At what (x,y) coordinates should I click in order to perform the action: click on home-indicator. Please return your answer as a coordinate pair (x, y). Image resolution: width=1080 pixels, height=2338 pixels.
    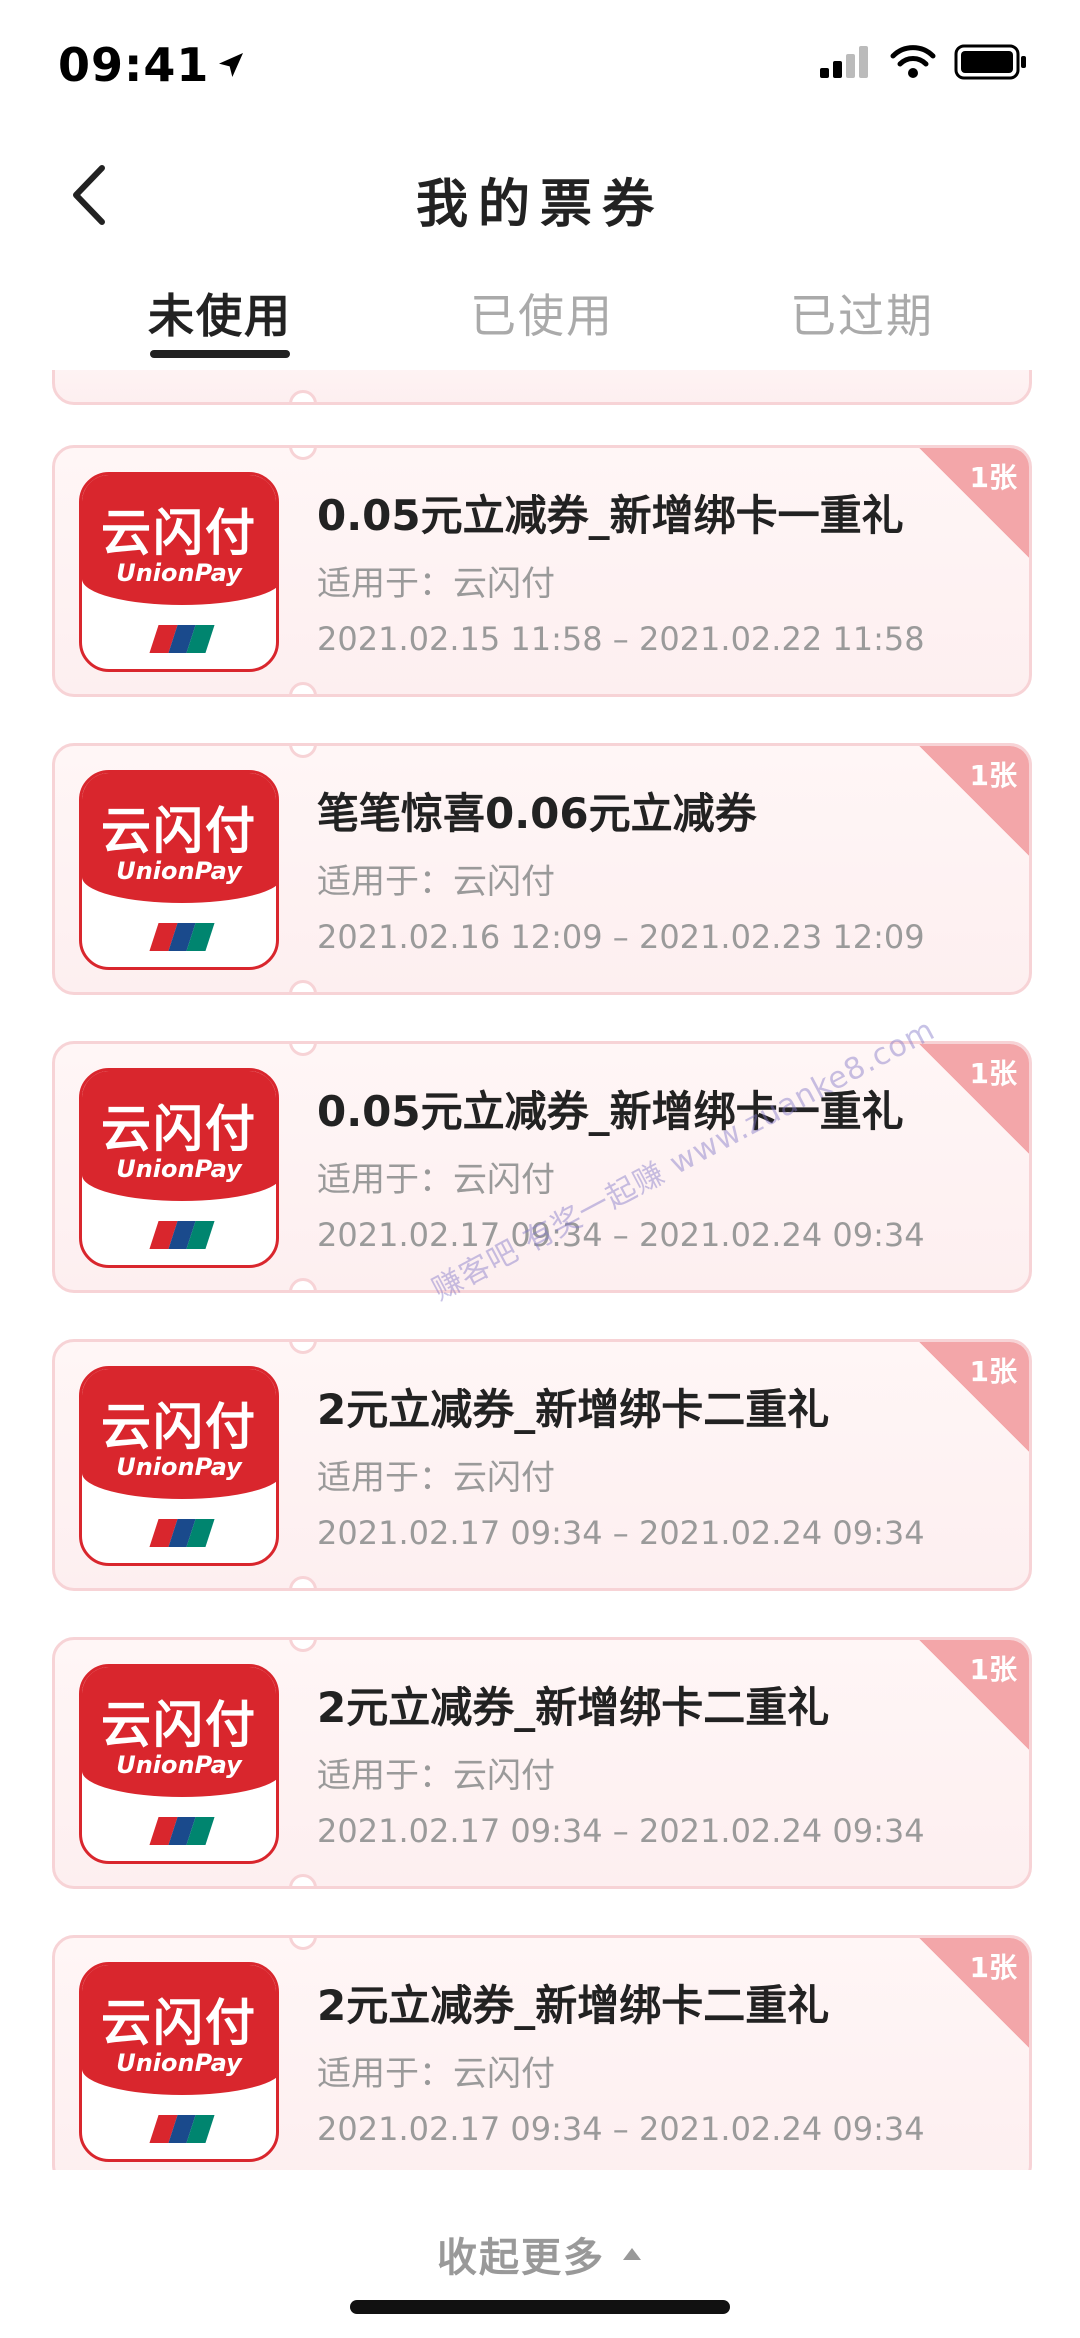
    Looking at the image, I should click on (540, 2307).